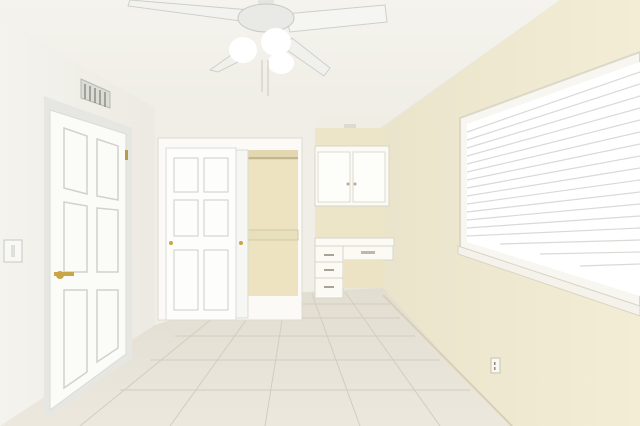  Describe the element at coordinates (350, 126) in the screenshot. I see `alcove-light` at that location.